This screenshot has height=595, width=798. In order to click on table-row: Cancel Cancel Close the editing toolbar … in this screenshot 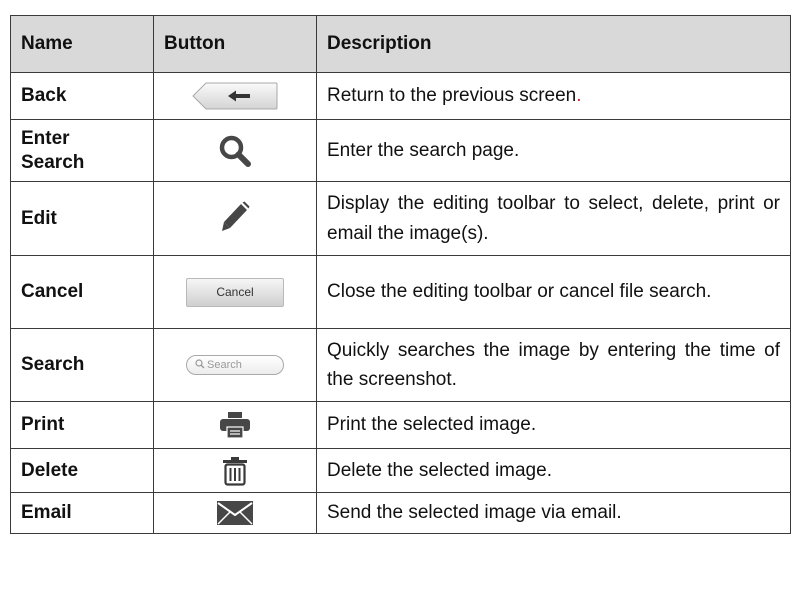, I will do `click(400, 292)`.